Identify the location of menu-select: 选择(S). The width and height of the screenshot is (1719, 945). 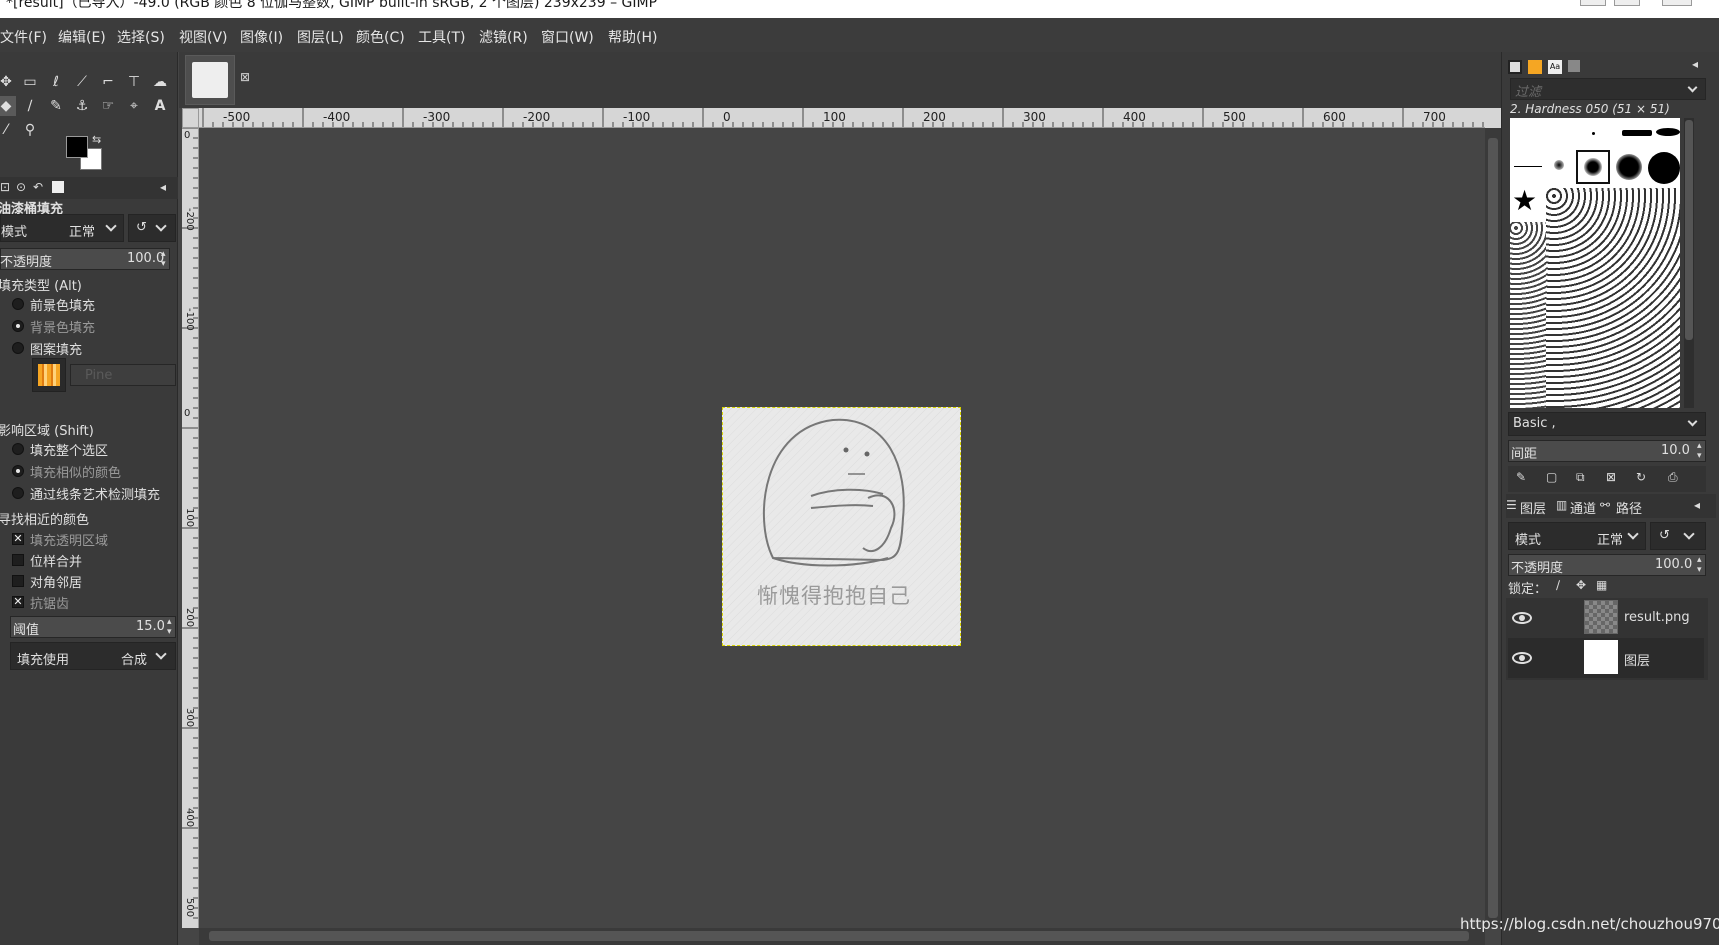
(141, 37).